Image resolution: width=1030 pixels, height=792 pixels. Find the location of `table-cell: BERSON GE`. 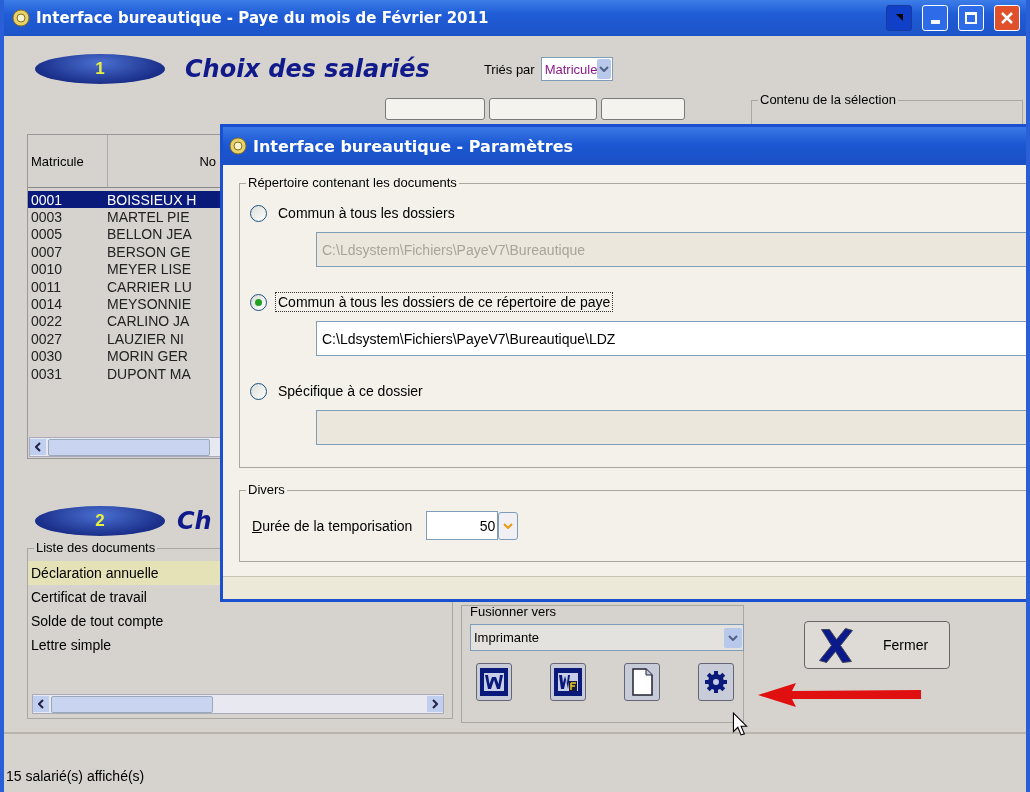

table-cell: BERSON GE is located at coordinates (149, 251).